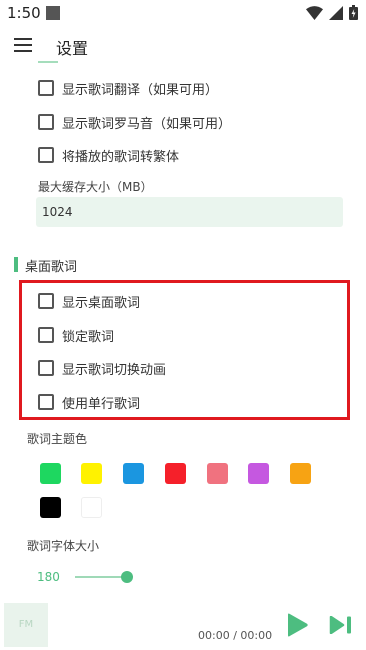  Describe the element at coordinates (297, 625) in the screenshot. I see `play-icon` at that location.